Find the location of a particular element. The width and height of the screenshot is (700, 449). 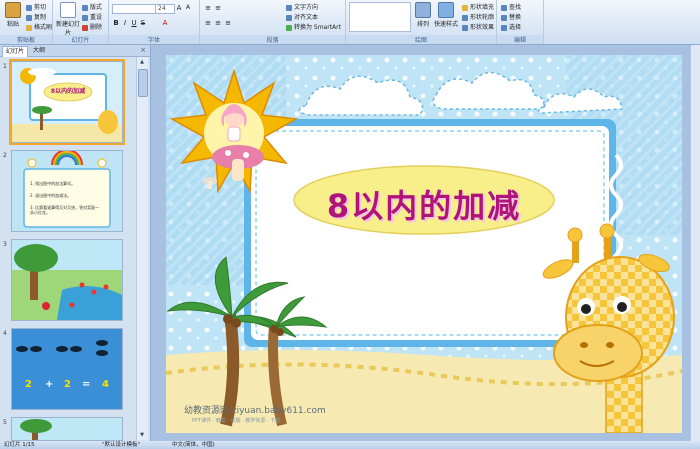

arrange-button: 排列 is located at coordinates (423, 15).